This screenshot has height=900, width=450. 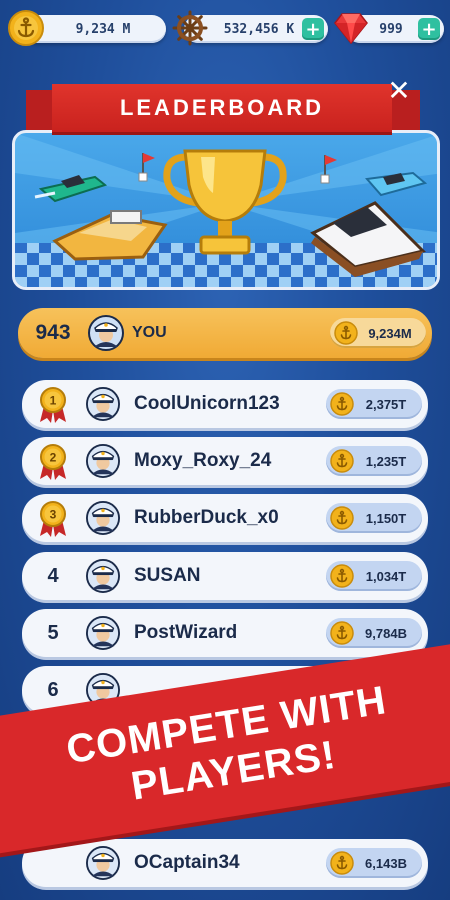 I want to click on helm-value: 532,456 K, so click(x=259, y=29).